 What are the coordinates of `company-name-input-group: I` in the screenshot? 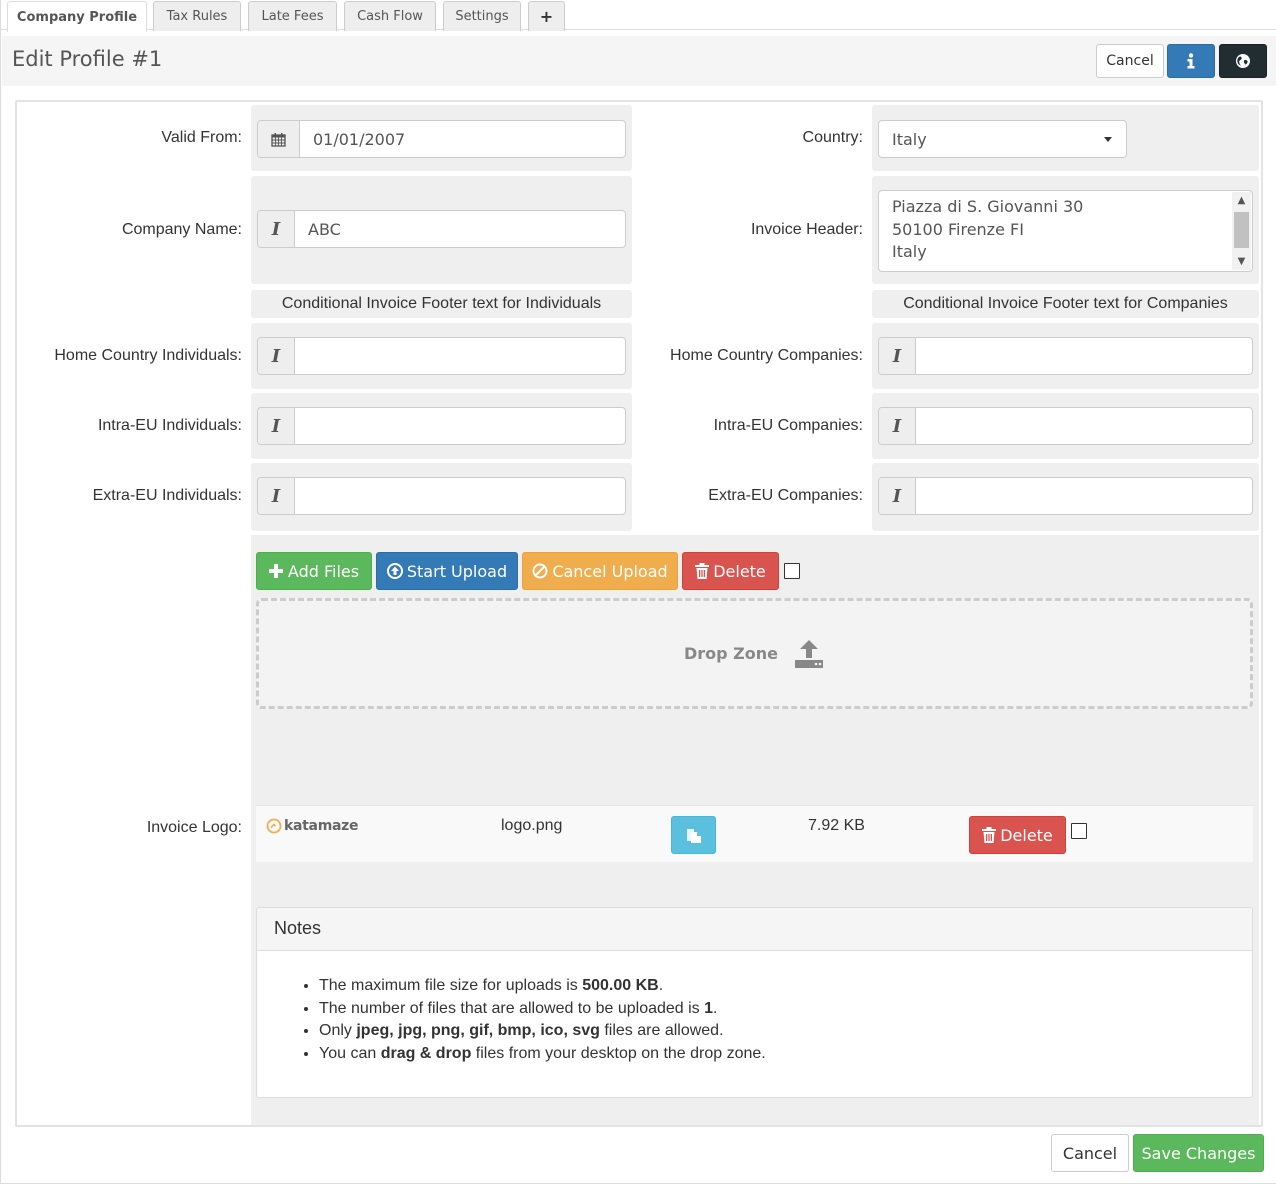 It's located at (441, 229).